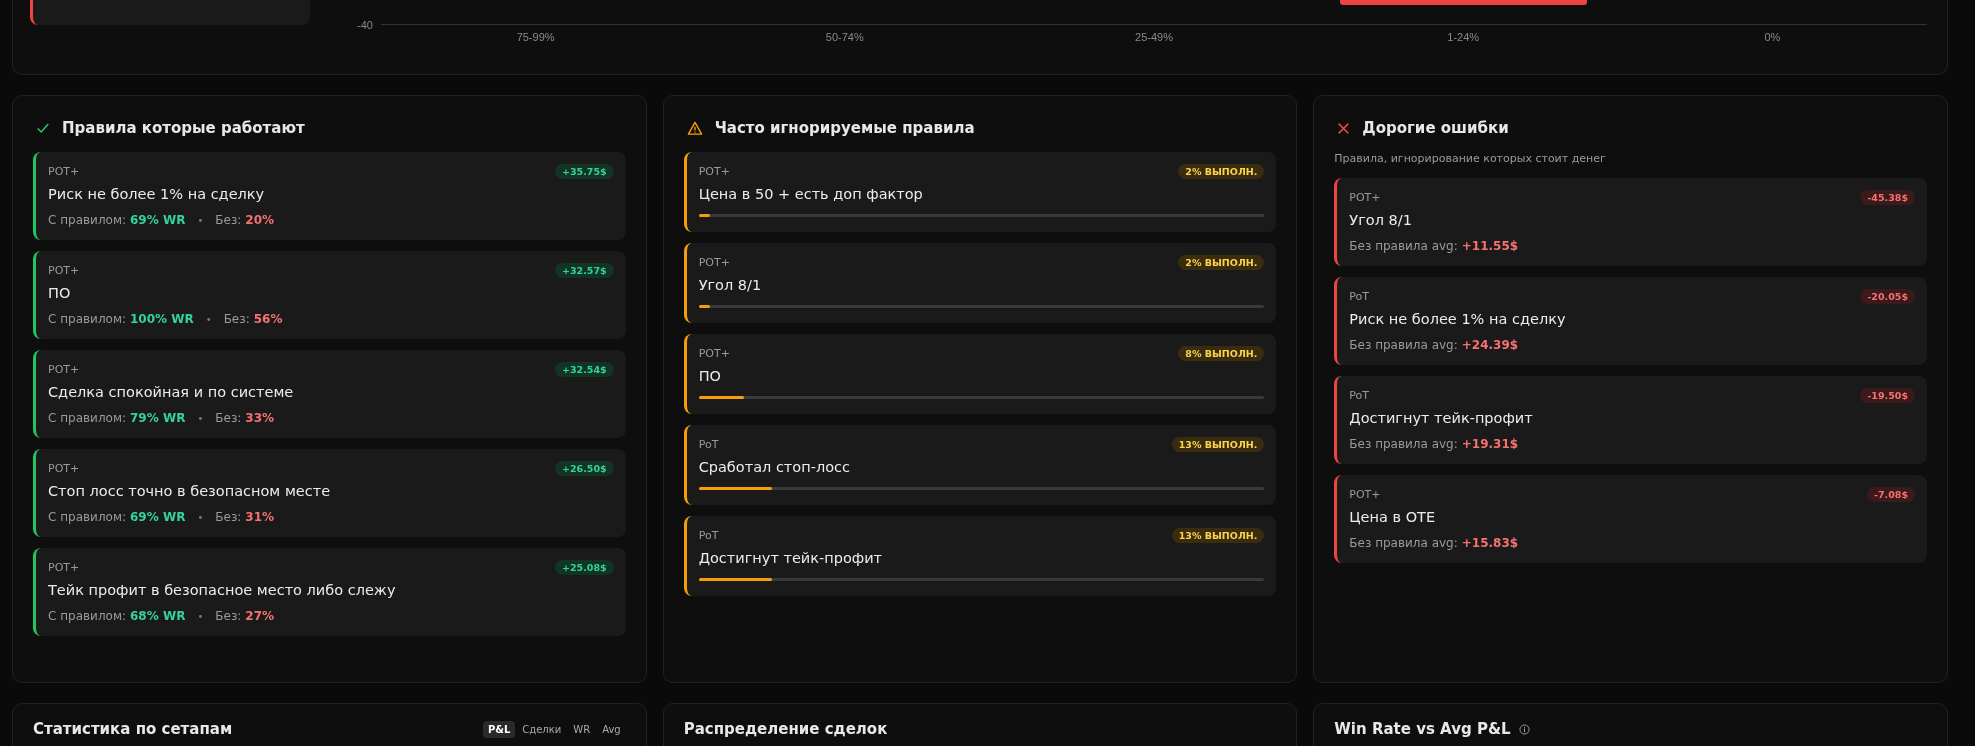 The height and width of the screenshot is (746, 1975). What do you see at coordinates (1422, 729) in the screenshot?
I see `panel-title: Win Rate vs Avg P&L` at bounding box center [1422, 729].